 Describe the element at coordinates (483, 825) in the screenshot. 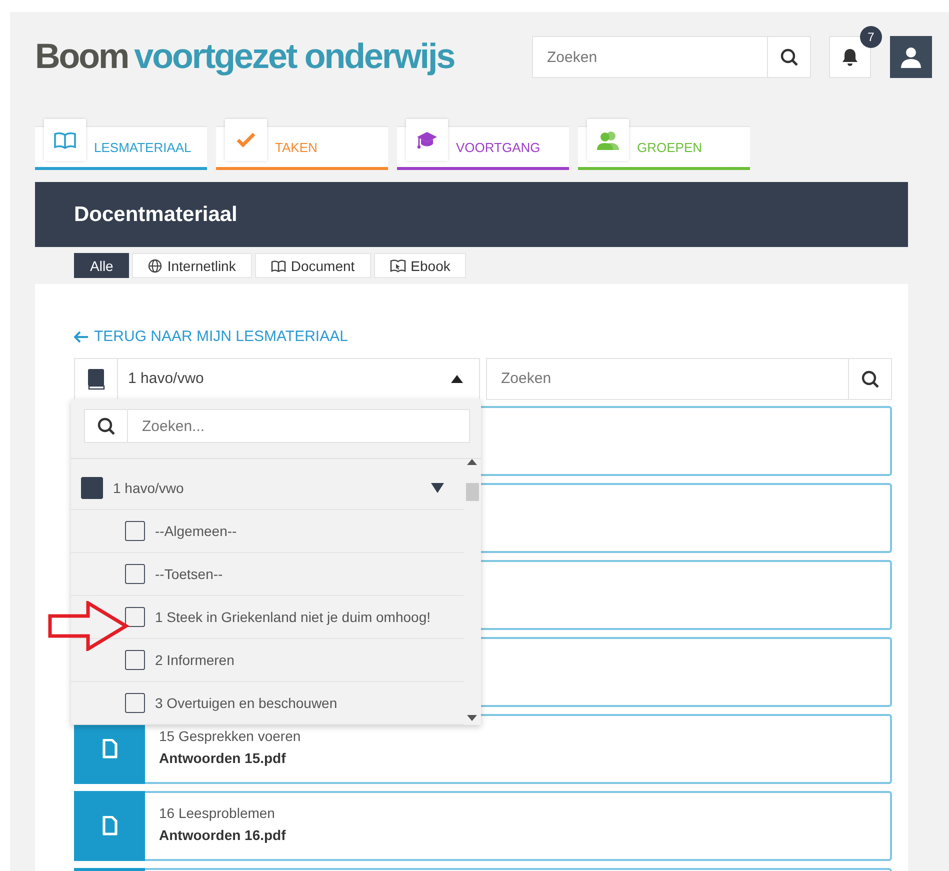

I see `document-card: 16 Leesproblemen Antwoorden 16.pdf` at that location.